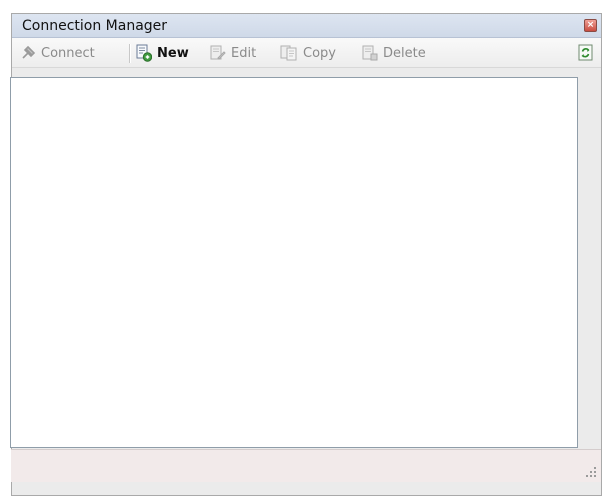 The width and height of the screenshot is (603, 497). I want to click on delete-button: Delete, so click(394, 53).